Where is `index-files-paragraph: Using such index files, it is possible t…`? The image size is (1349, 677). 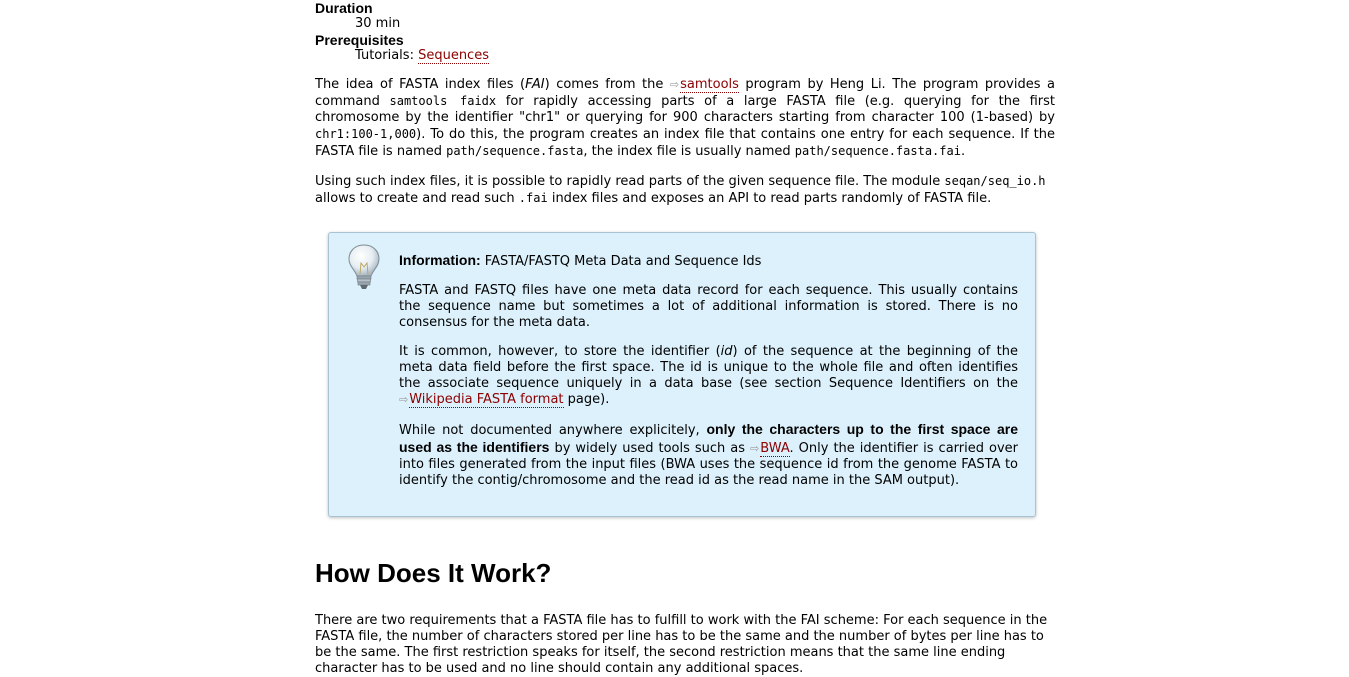 index-files-paragraph: Using such index files, it is possible t… is located at coordinates (680, 190).